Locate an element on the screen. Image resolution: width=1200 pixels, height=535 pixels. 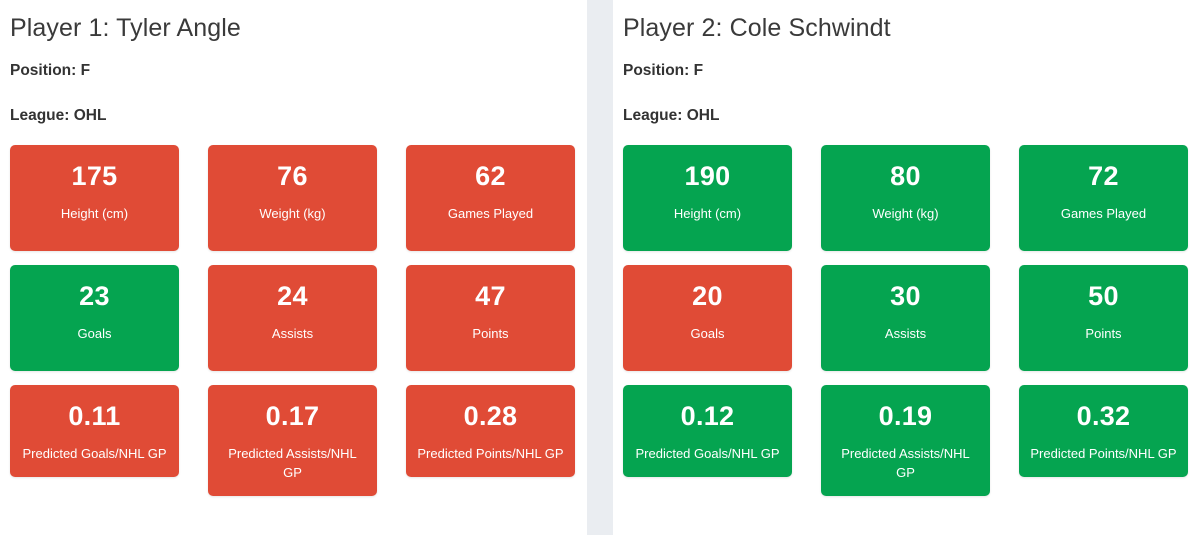
stat-card-value: 62 is located at coordinates (490, 176).